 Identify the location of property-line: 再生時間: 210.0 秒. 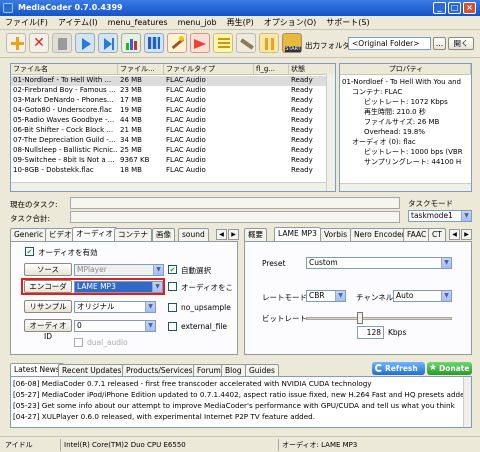
(395, 112).